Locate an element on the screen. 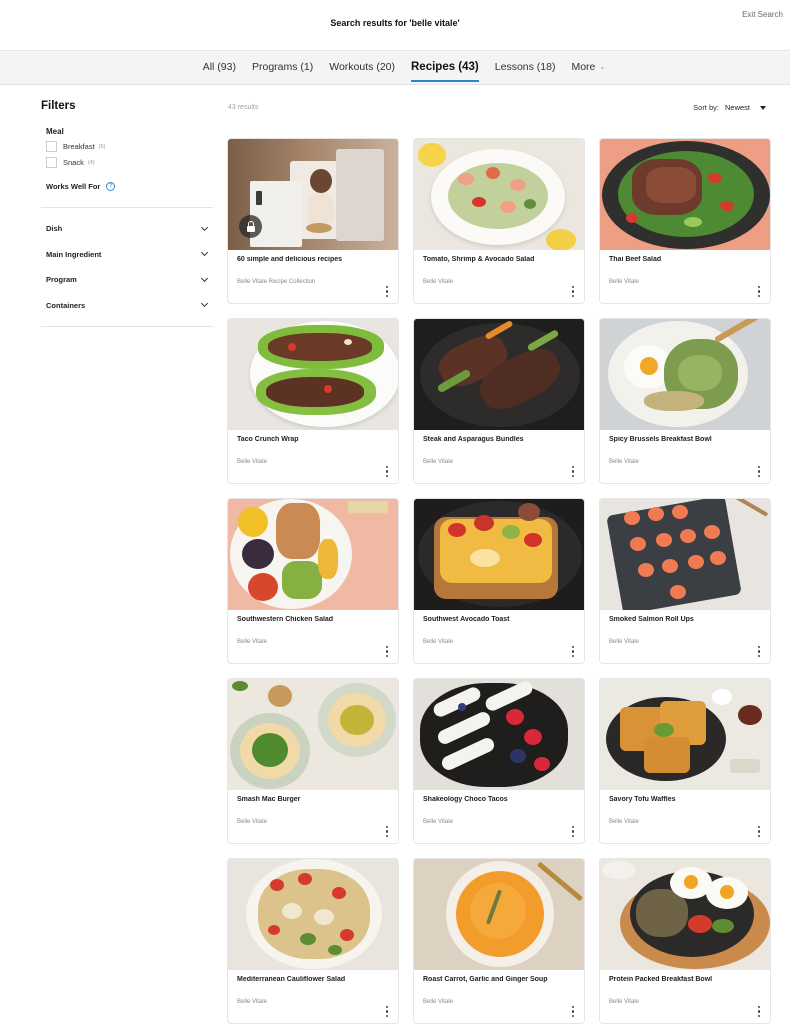 The width and height of the screenshot is (790, 1024). tab-lessons: Lessons (18) is located at coordinates (525, 67).